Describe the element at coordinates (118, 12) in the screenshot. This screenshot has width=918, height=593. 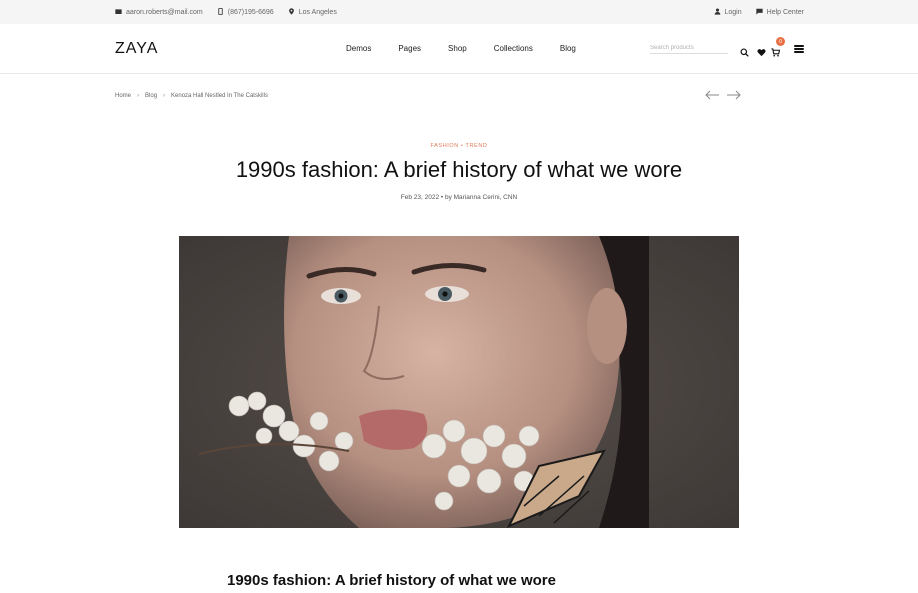
I see `mail-icon` at that location.